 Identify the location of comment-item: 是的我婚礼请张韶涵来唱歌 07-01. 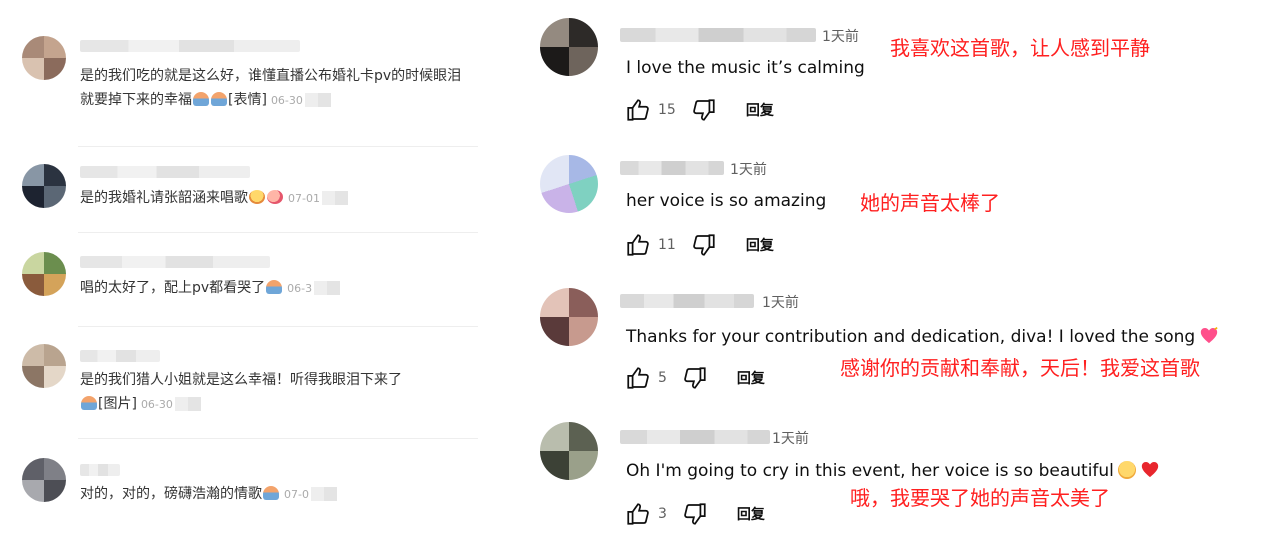
(240, 193).